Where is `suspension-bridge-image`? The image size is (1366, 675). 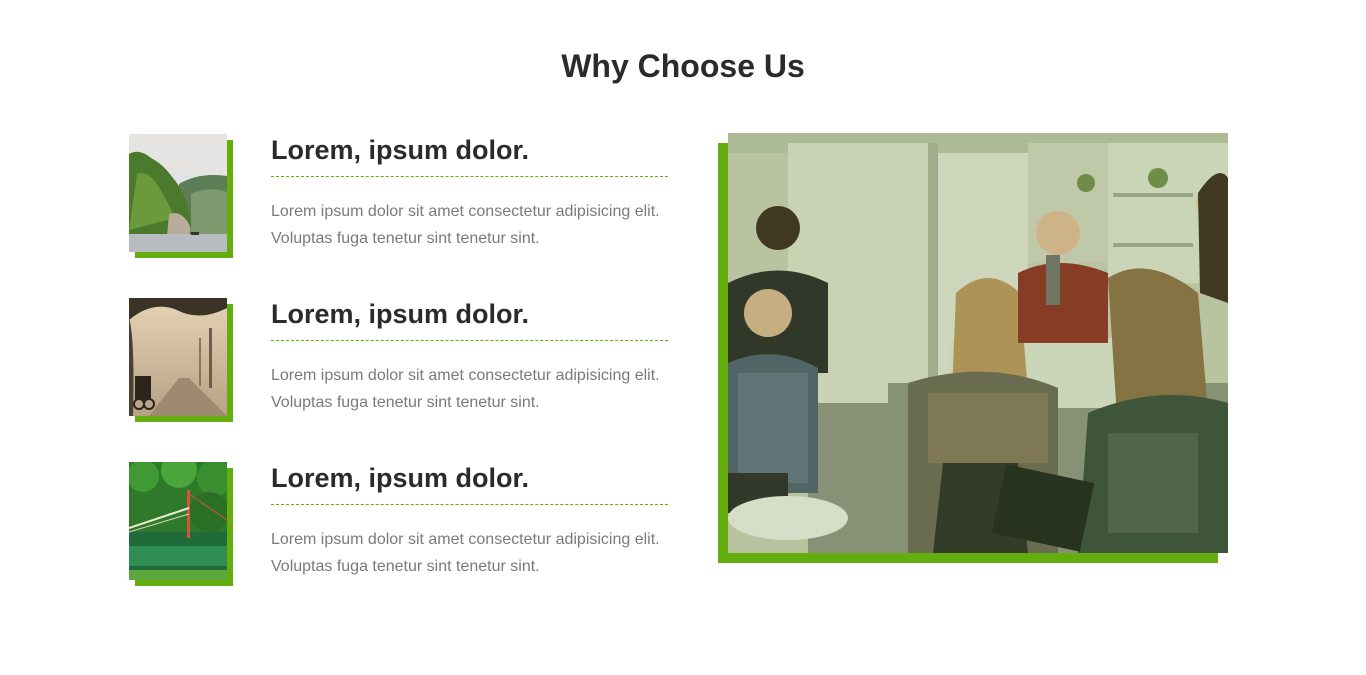
suspension-bridge-image is located at coordinates (178, 521).